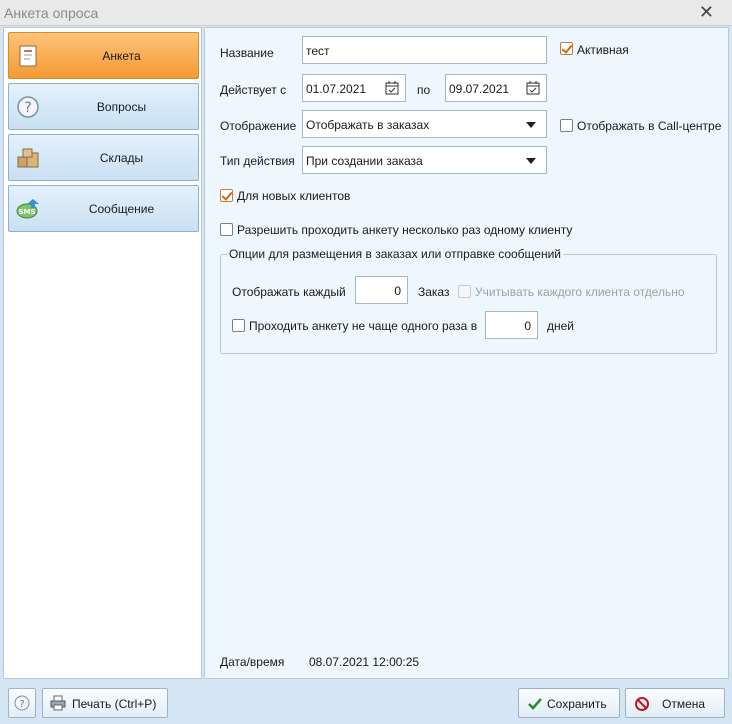  Describe the element at coordinates (26, 212) in the screenshot. I see `svg-text: SMS` at that location.